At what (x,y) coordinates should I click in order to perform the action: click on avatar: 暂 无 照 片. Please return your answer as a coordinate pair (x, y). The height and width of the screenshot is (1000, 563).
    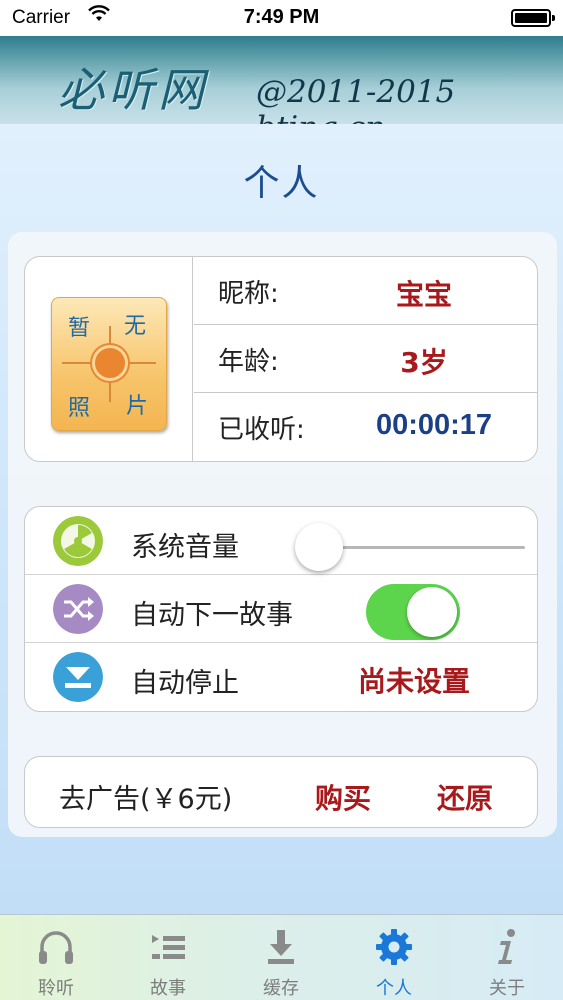
    Looking at the image, I should click on (109, 364).